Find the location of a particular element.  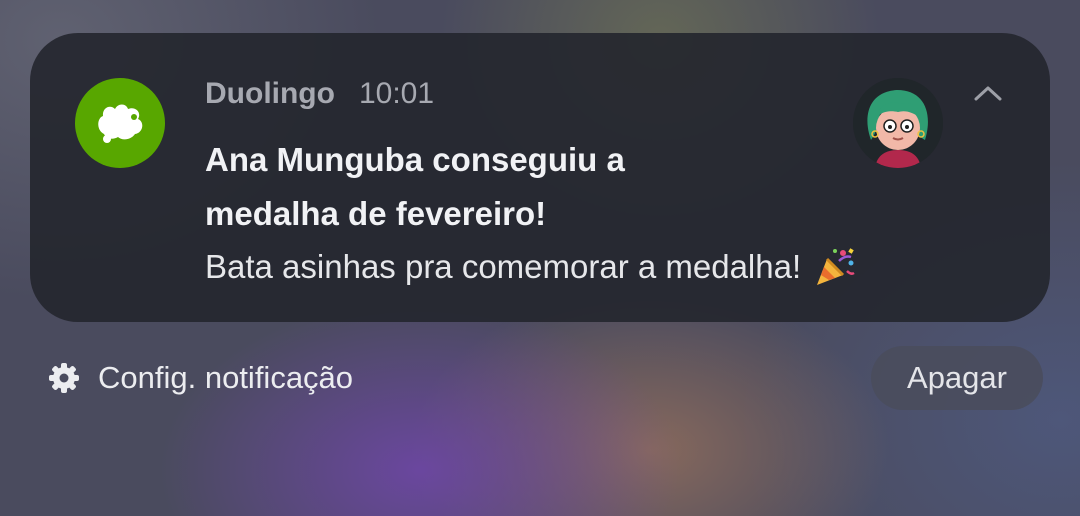

notification-settings-link: Config. notificação is located at coordinates (200, 378).